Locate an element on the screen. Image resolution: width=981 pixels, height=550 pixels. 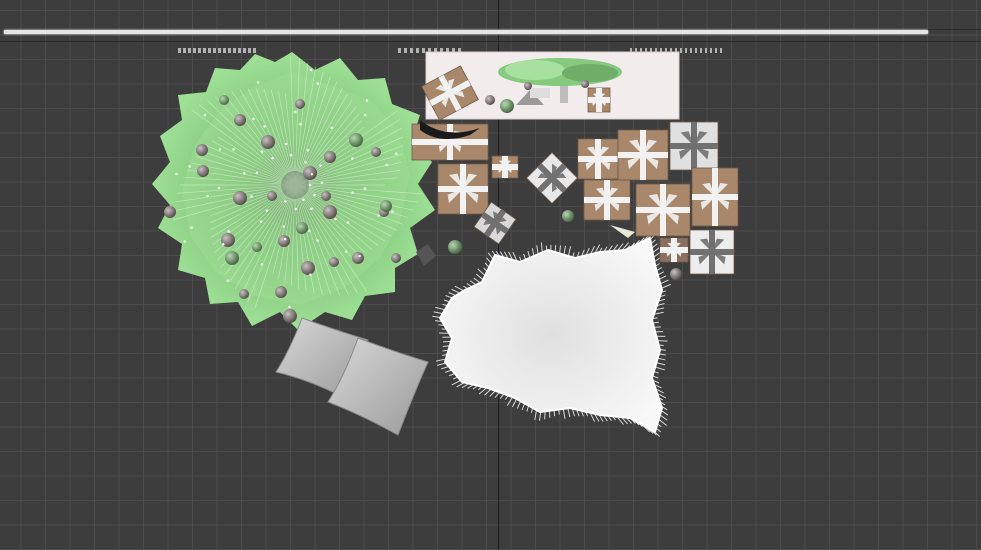
fur-rug is located at coordinates (551, 334).